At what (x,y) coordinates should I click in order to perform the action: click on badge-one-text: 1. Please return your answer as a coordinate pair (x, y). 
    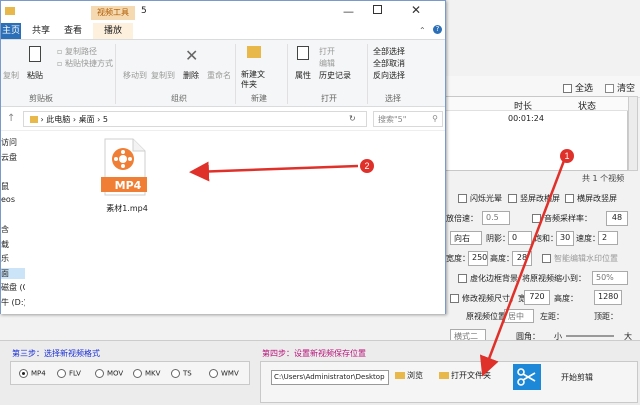
    Looking at the image, I should click on (566, 156).